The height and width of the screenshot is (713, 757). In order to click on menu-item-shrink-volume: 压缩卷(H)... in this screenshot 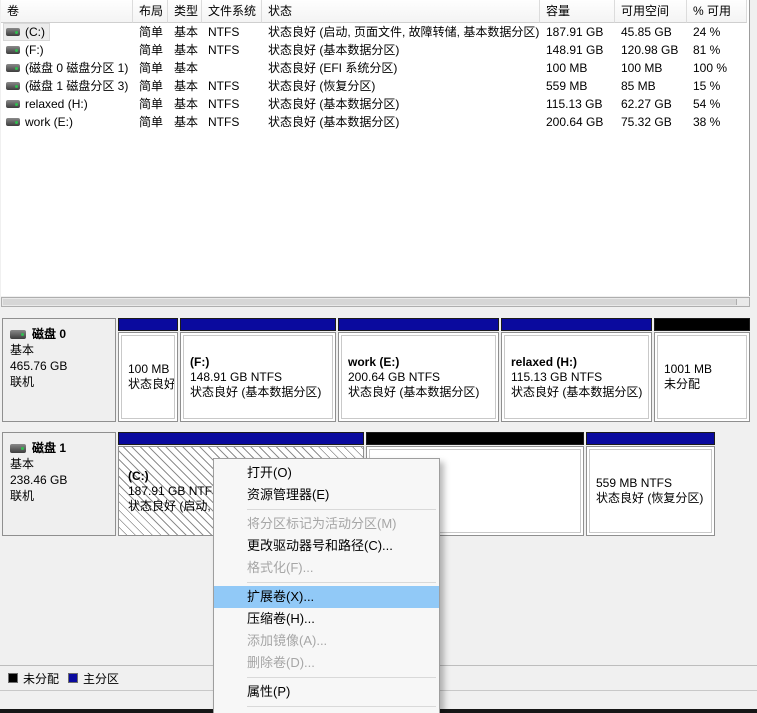, I will do `click(326, 619)`.